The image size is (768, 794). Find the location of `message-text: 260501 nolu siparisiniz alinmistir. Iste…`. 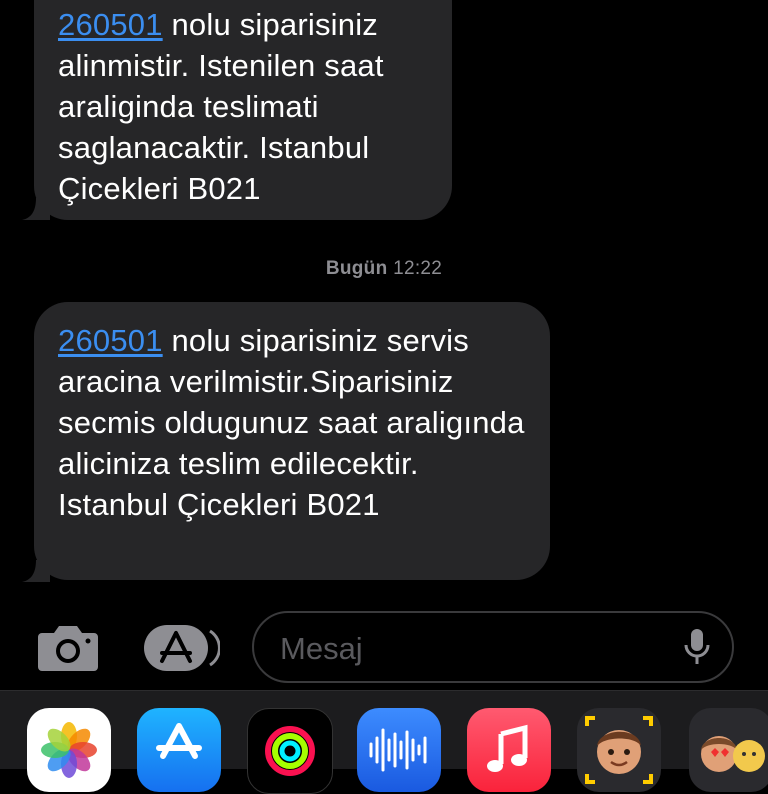

message-text: 260501 nolu siparisiniz alinmistir. Iste… is located at coordinates (243, 106).